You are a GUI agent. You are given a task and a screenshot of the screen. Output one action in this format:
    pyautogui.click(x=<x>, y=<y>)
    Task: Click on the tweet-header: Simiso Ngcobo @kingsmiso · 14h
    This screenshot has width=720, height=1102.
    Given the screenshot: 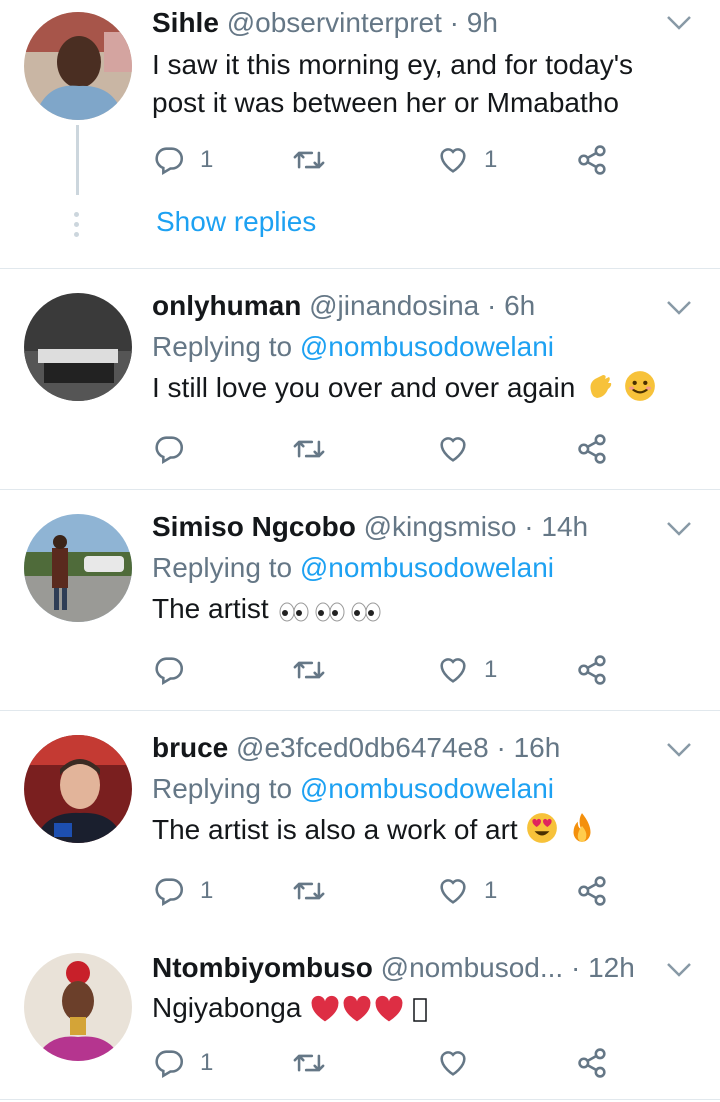 What is the action you would take?
    pyautogui.click(x=426, y=527)
    